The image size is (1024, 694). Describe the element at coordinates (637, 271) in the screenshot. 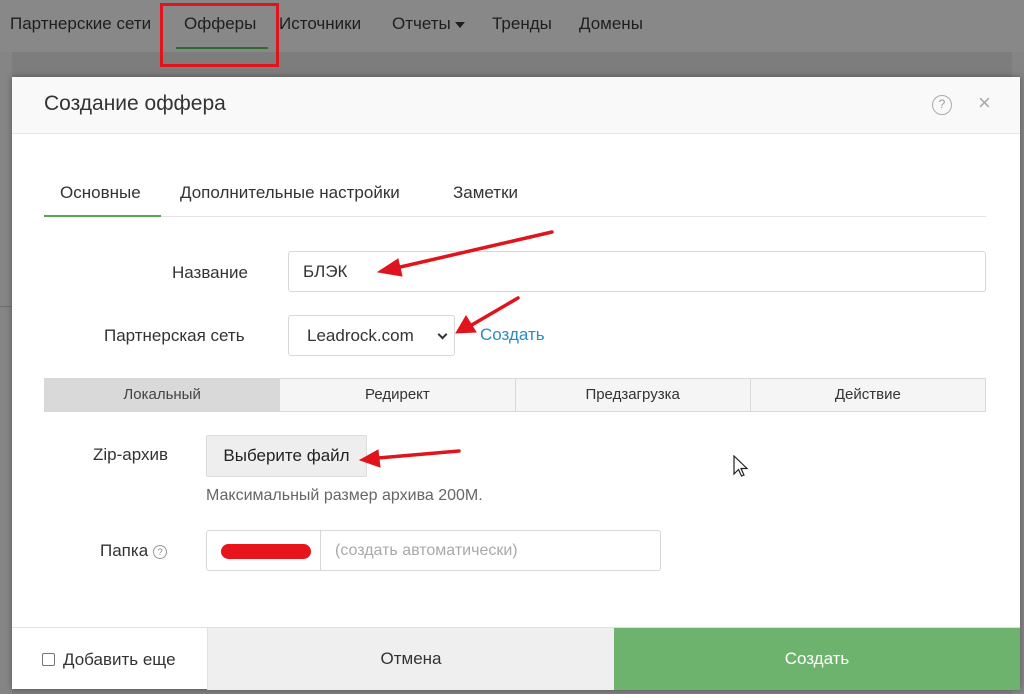

I see `name-input: БЛЭК` at that location.